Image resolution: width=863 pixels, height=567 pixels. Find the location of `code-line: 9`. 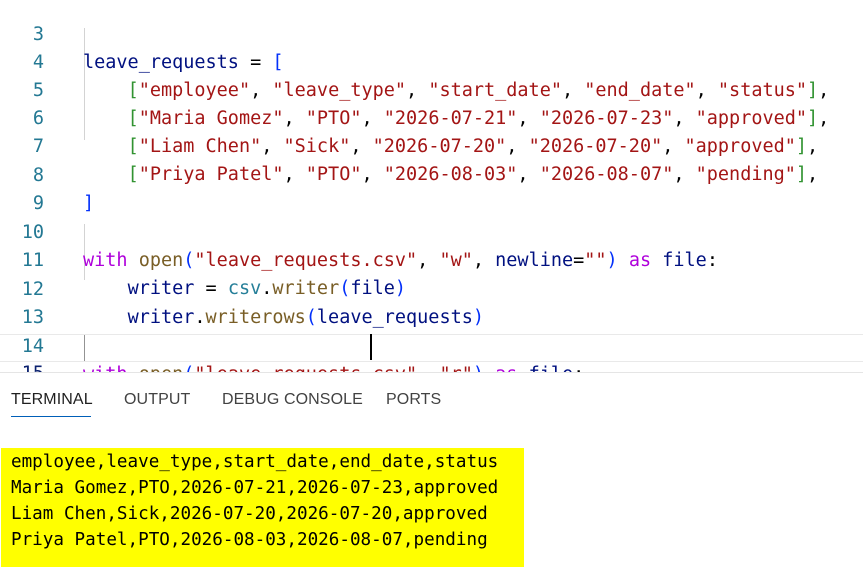

code-line: 9 is located at coordinates (431, 188).